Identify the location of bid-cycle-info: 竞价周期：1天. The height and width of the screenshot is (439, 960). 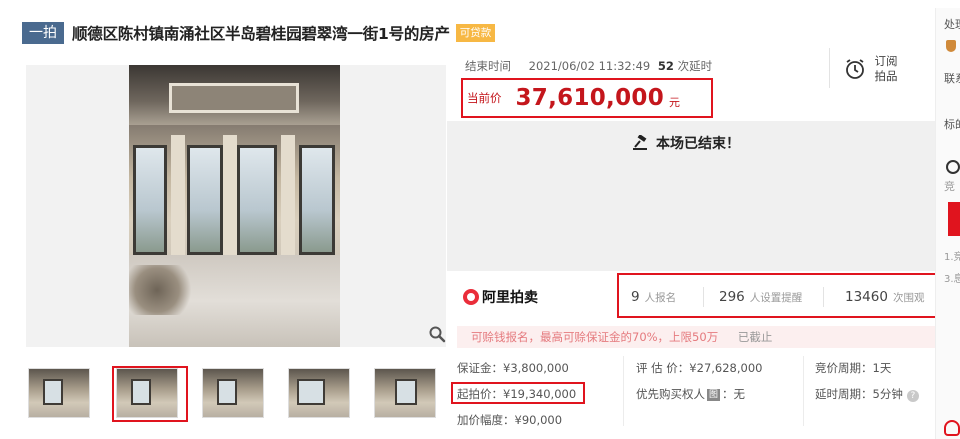
(853, 368).